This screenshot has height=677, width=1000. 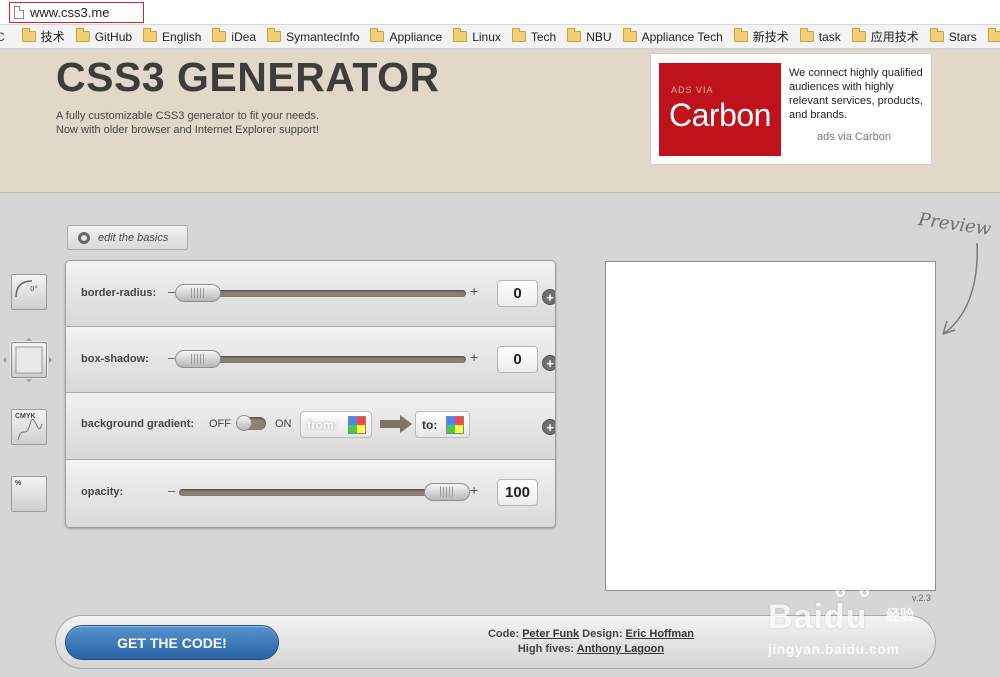 What do you see at coordinates (336, 424) in the screenshot?
I see `gradient-from-picker: from:` at bounding box center [336, 424].